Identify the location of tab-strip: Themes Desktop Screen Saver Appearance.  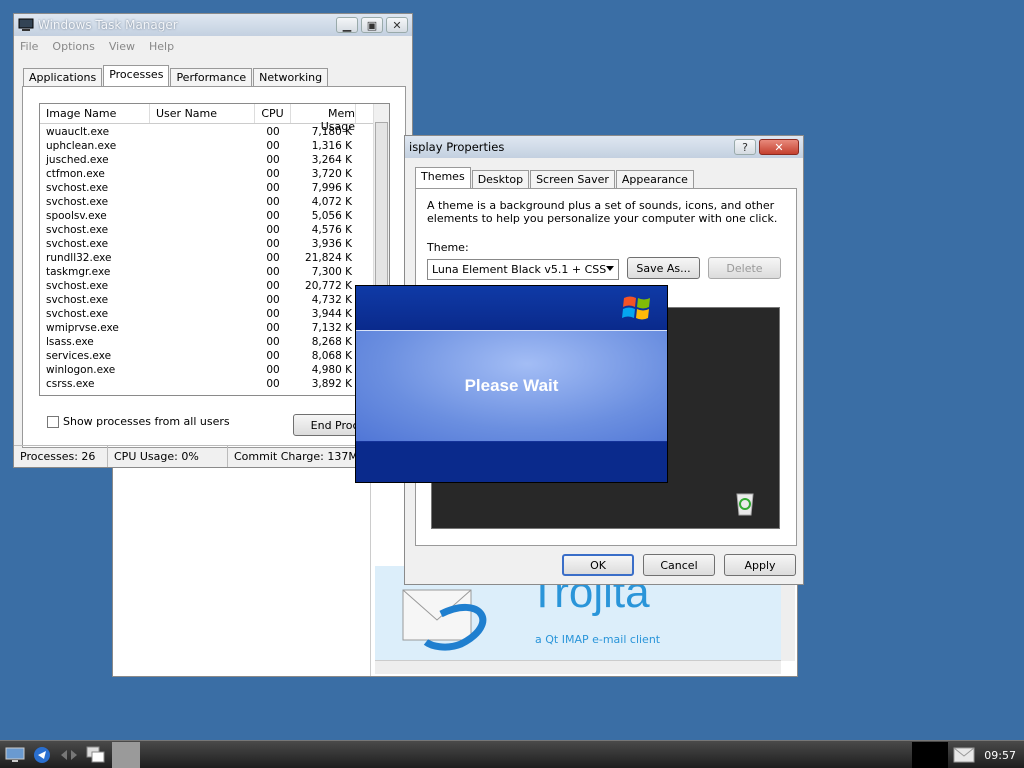
(555, 177).